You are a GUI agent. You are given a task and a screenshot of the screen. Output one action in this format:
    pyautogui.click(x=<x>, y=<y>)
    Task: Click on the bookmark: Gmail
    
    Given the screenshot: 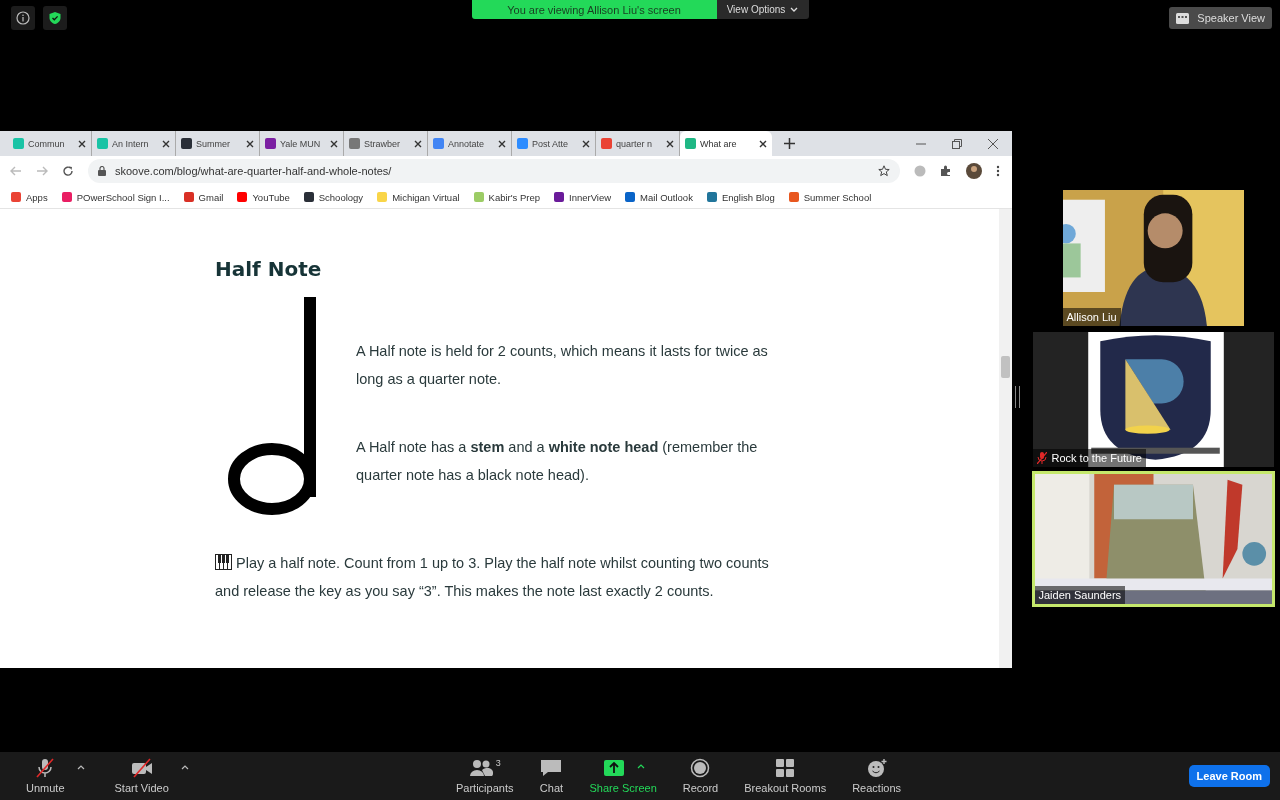 What is the action you would take?
    pyautogui.click(x=203, y=197)
    